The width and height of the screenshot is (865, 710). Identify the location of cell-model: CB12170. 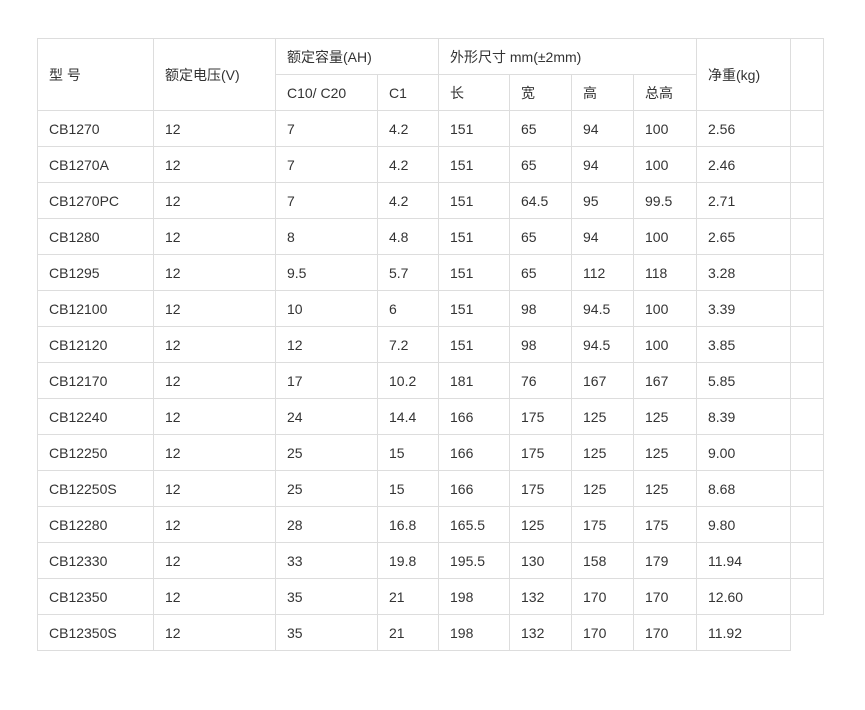
(95, 380).